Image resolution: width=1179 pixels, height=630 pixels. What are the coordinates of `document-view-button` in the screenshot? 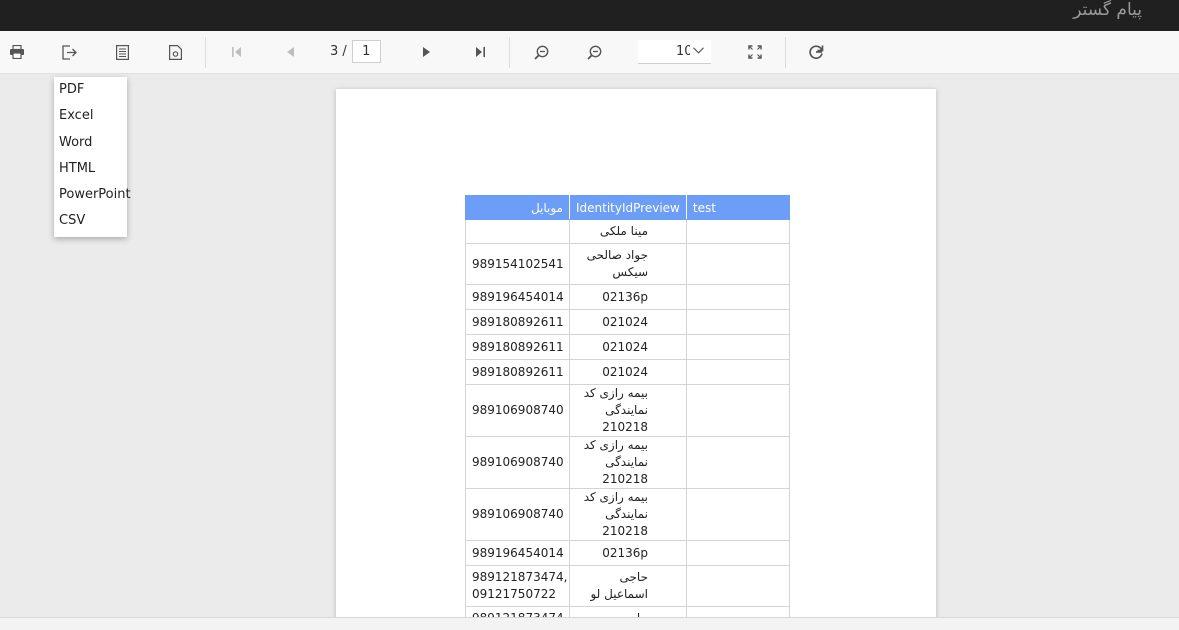 It's located at (122, 52).